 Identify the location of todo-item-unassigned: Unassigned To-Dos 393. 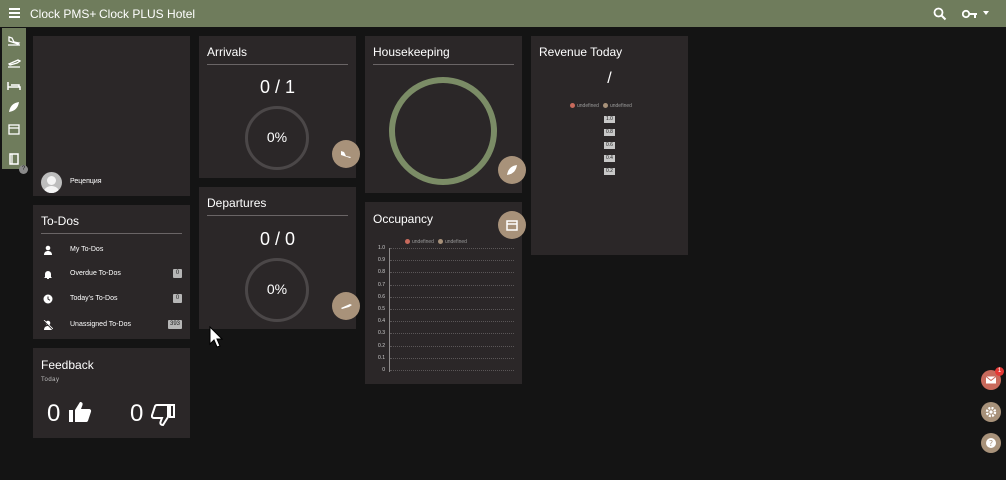
(111, 326).